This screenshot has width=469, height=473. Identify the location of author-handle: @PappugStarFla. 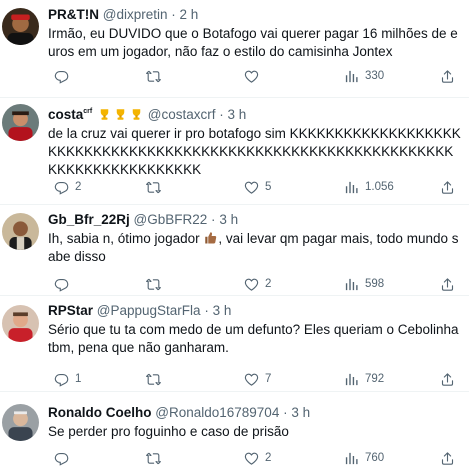
(149, 310).